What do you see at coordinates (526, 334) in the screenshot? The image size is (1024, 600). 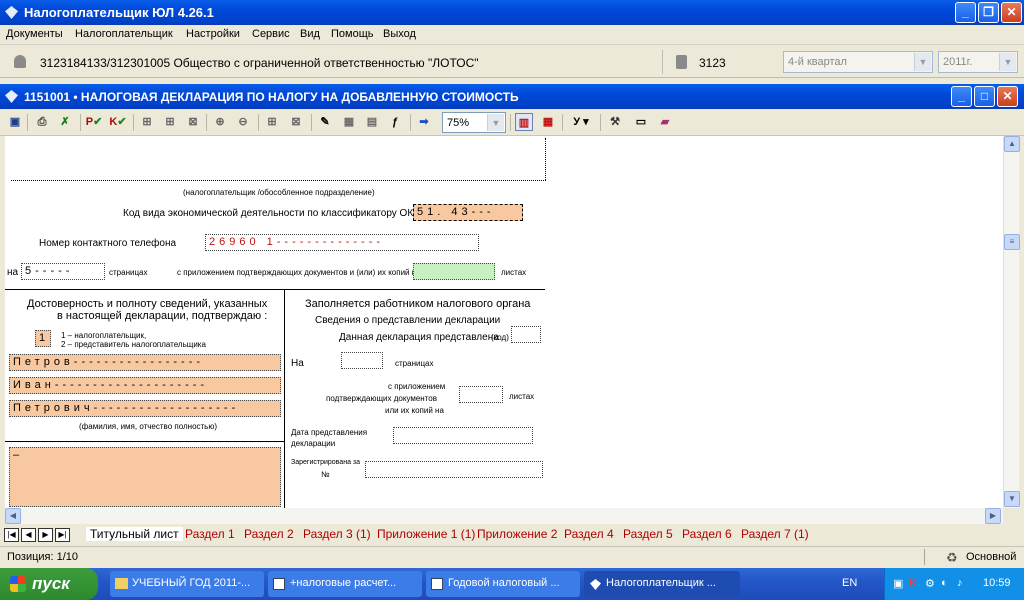 I see `submitted-field` at bounding box center [526, 334].